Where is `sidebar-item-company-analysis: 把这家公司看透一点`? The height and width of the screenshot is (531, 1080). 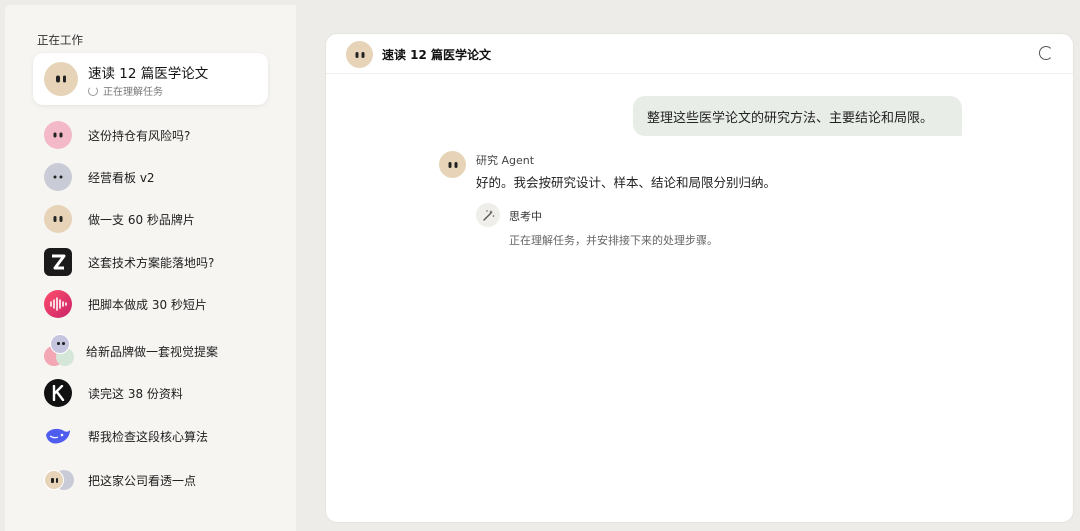 sidebar-item-company-analysis: 把这家公司看透一点 is located at coordinates (150, 480).